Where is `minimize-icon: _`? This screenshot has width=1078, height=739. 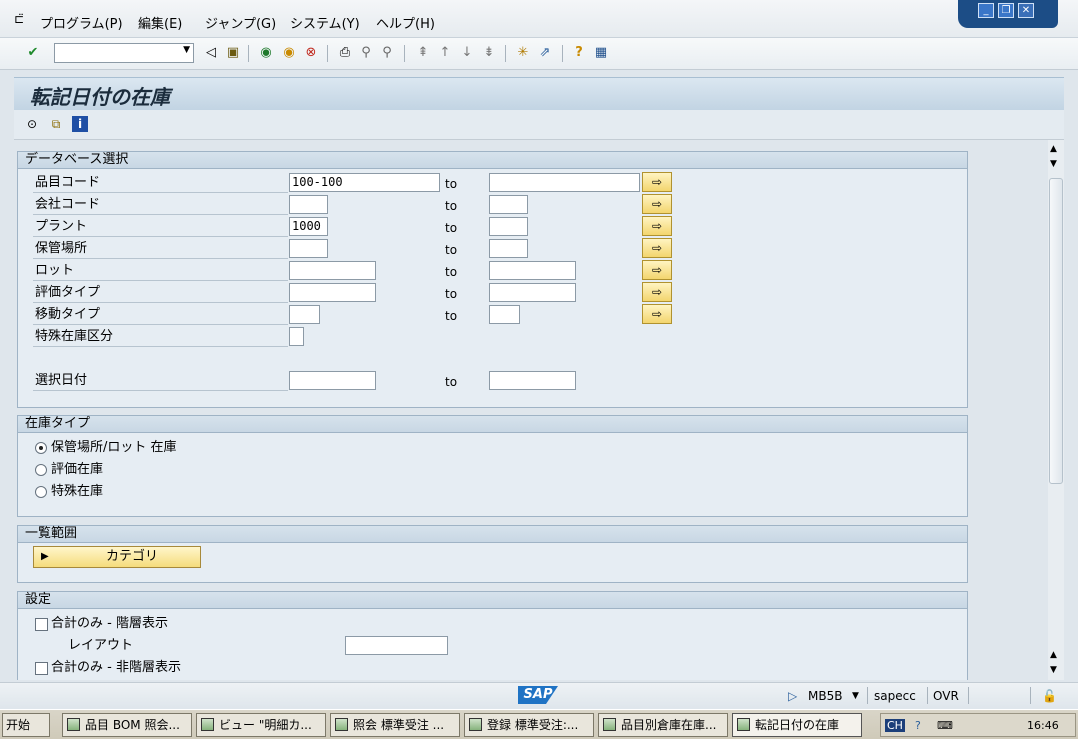
minimize-icon: _ is located at coordinates (986, 10).